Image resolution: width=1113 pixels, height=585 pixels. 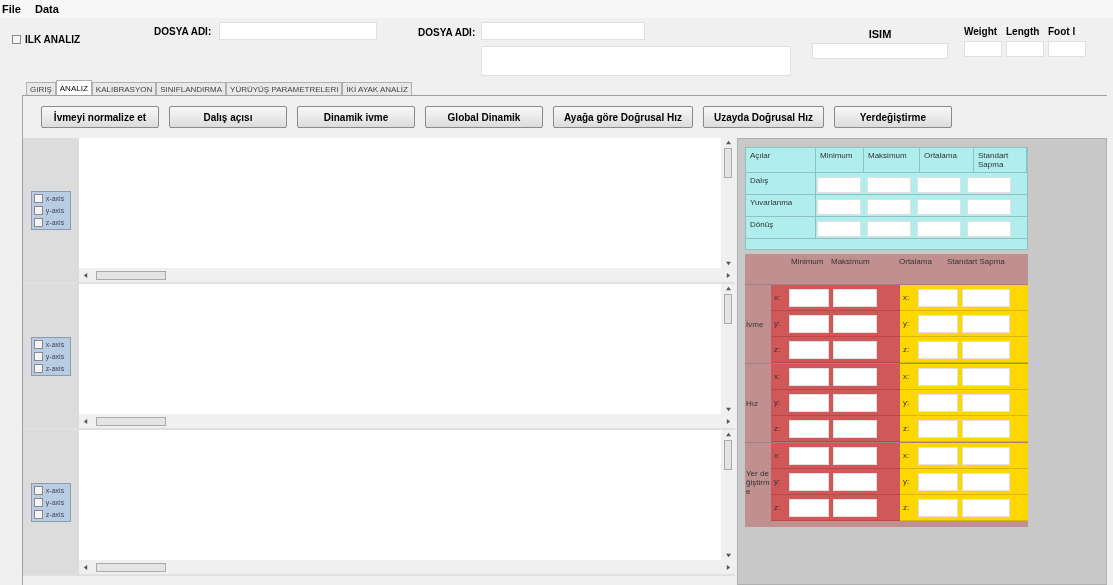 What do you see at coordinates (356, 117) in the screenshot?
I see `action-button: Dinamik ivme` at bounding box center [356, 117].